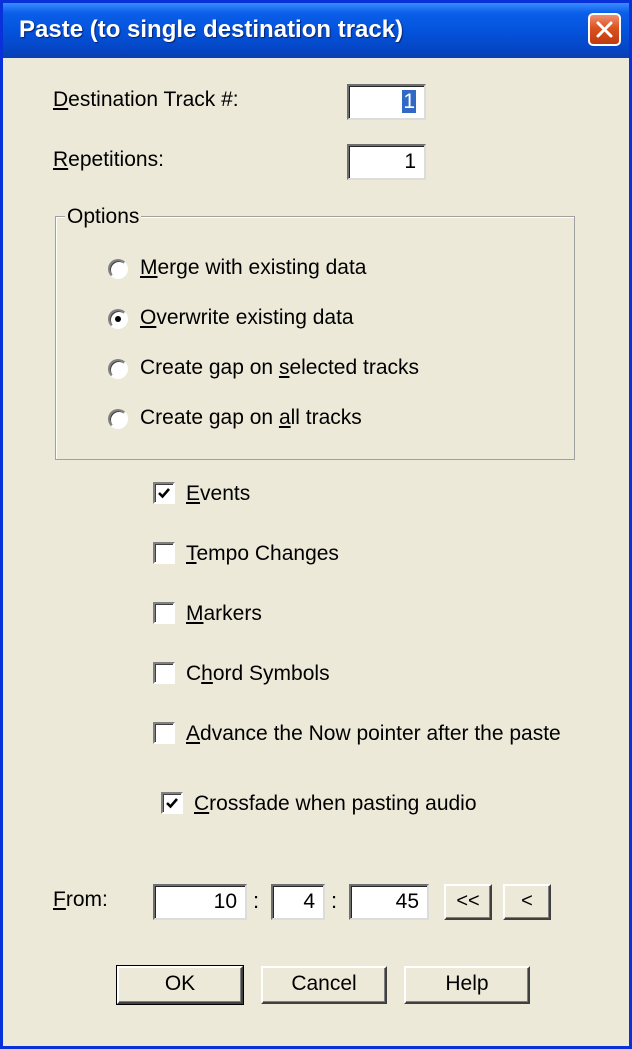 This screenshot has height=1049, width=632. I want to click on advance-now-pointer-checkbox-label: Advance the Now pointer after the paste, so click(373, 734).